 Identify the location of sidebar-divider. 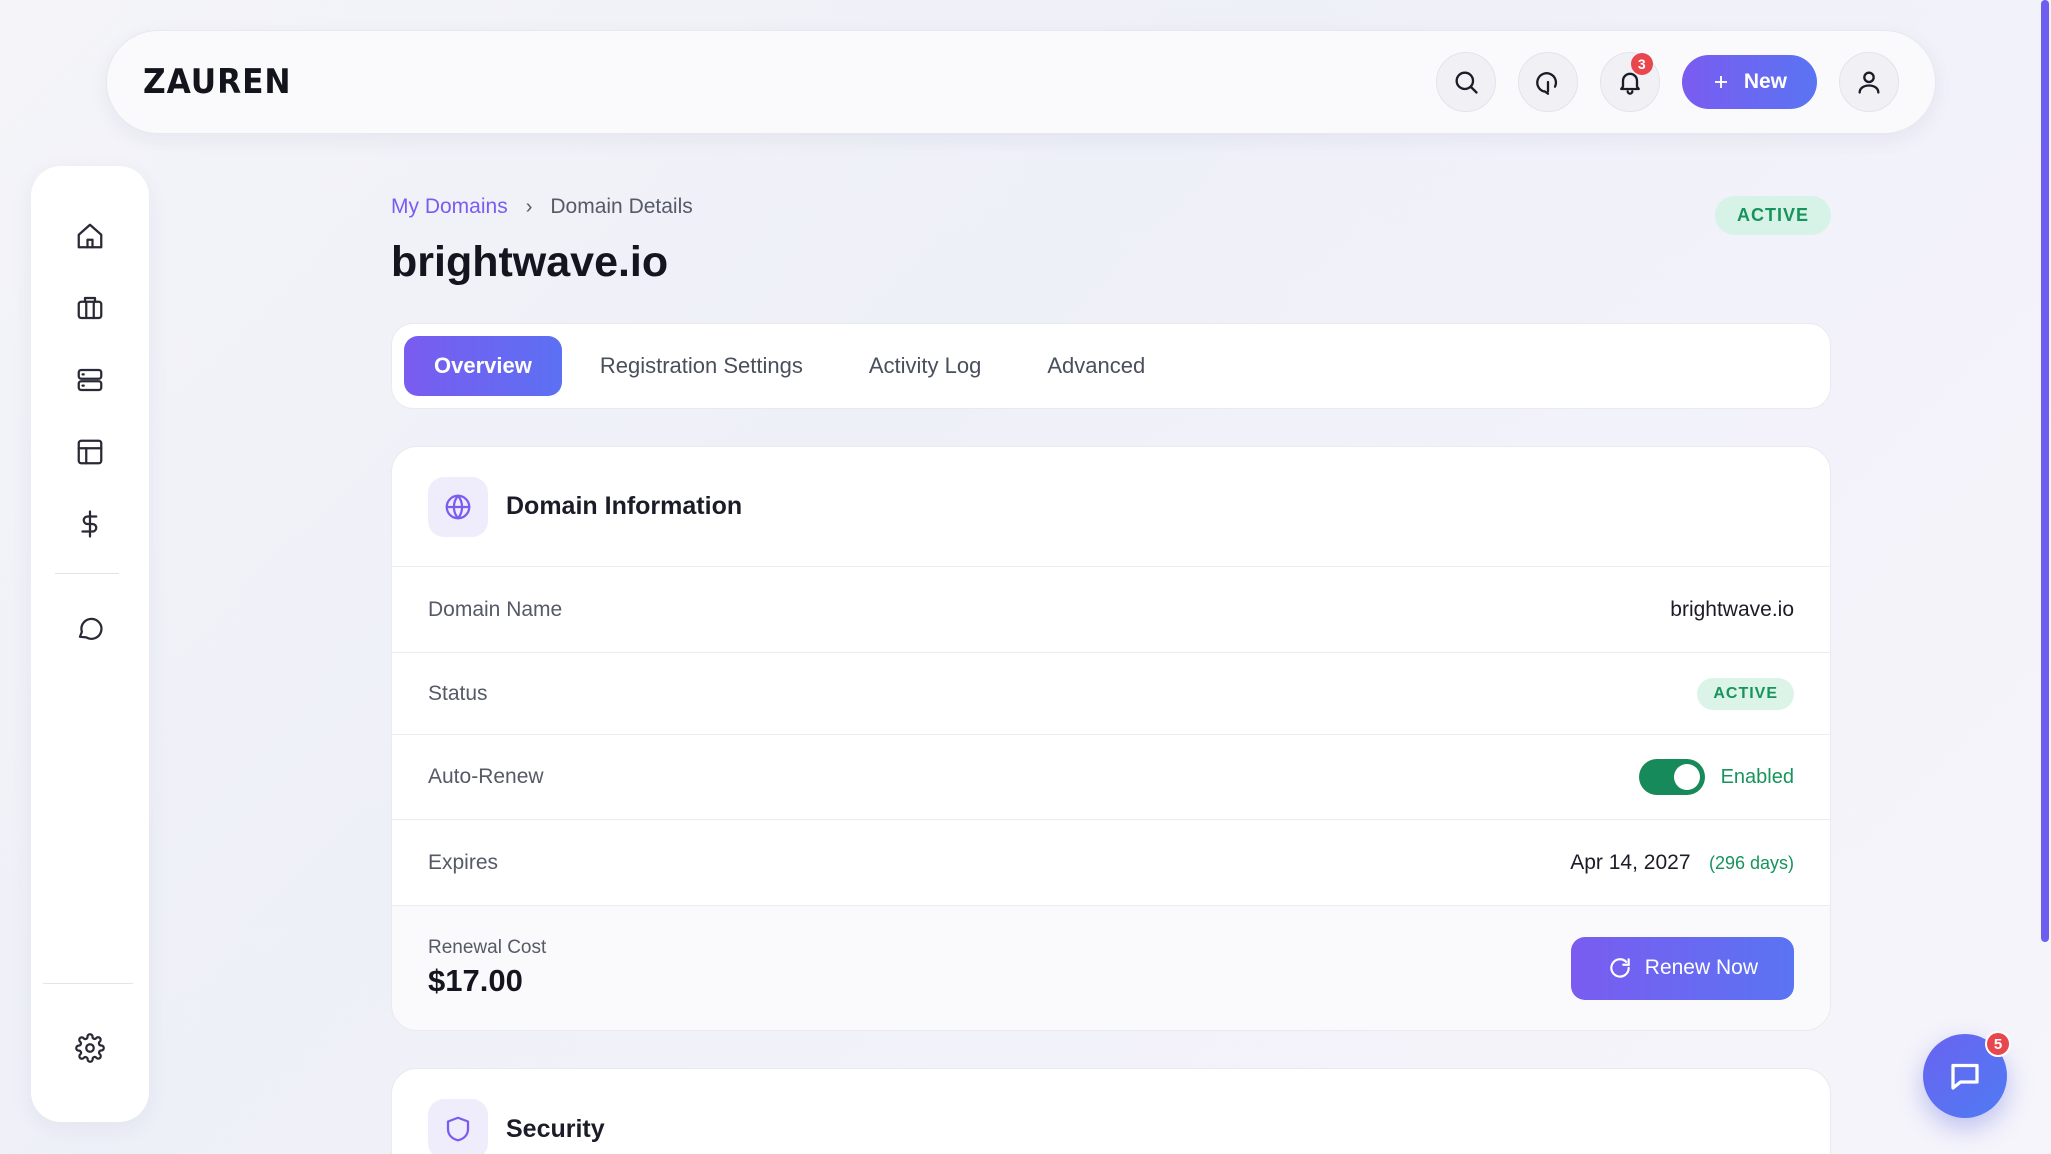
(87, 573).